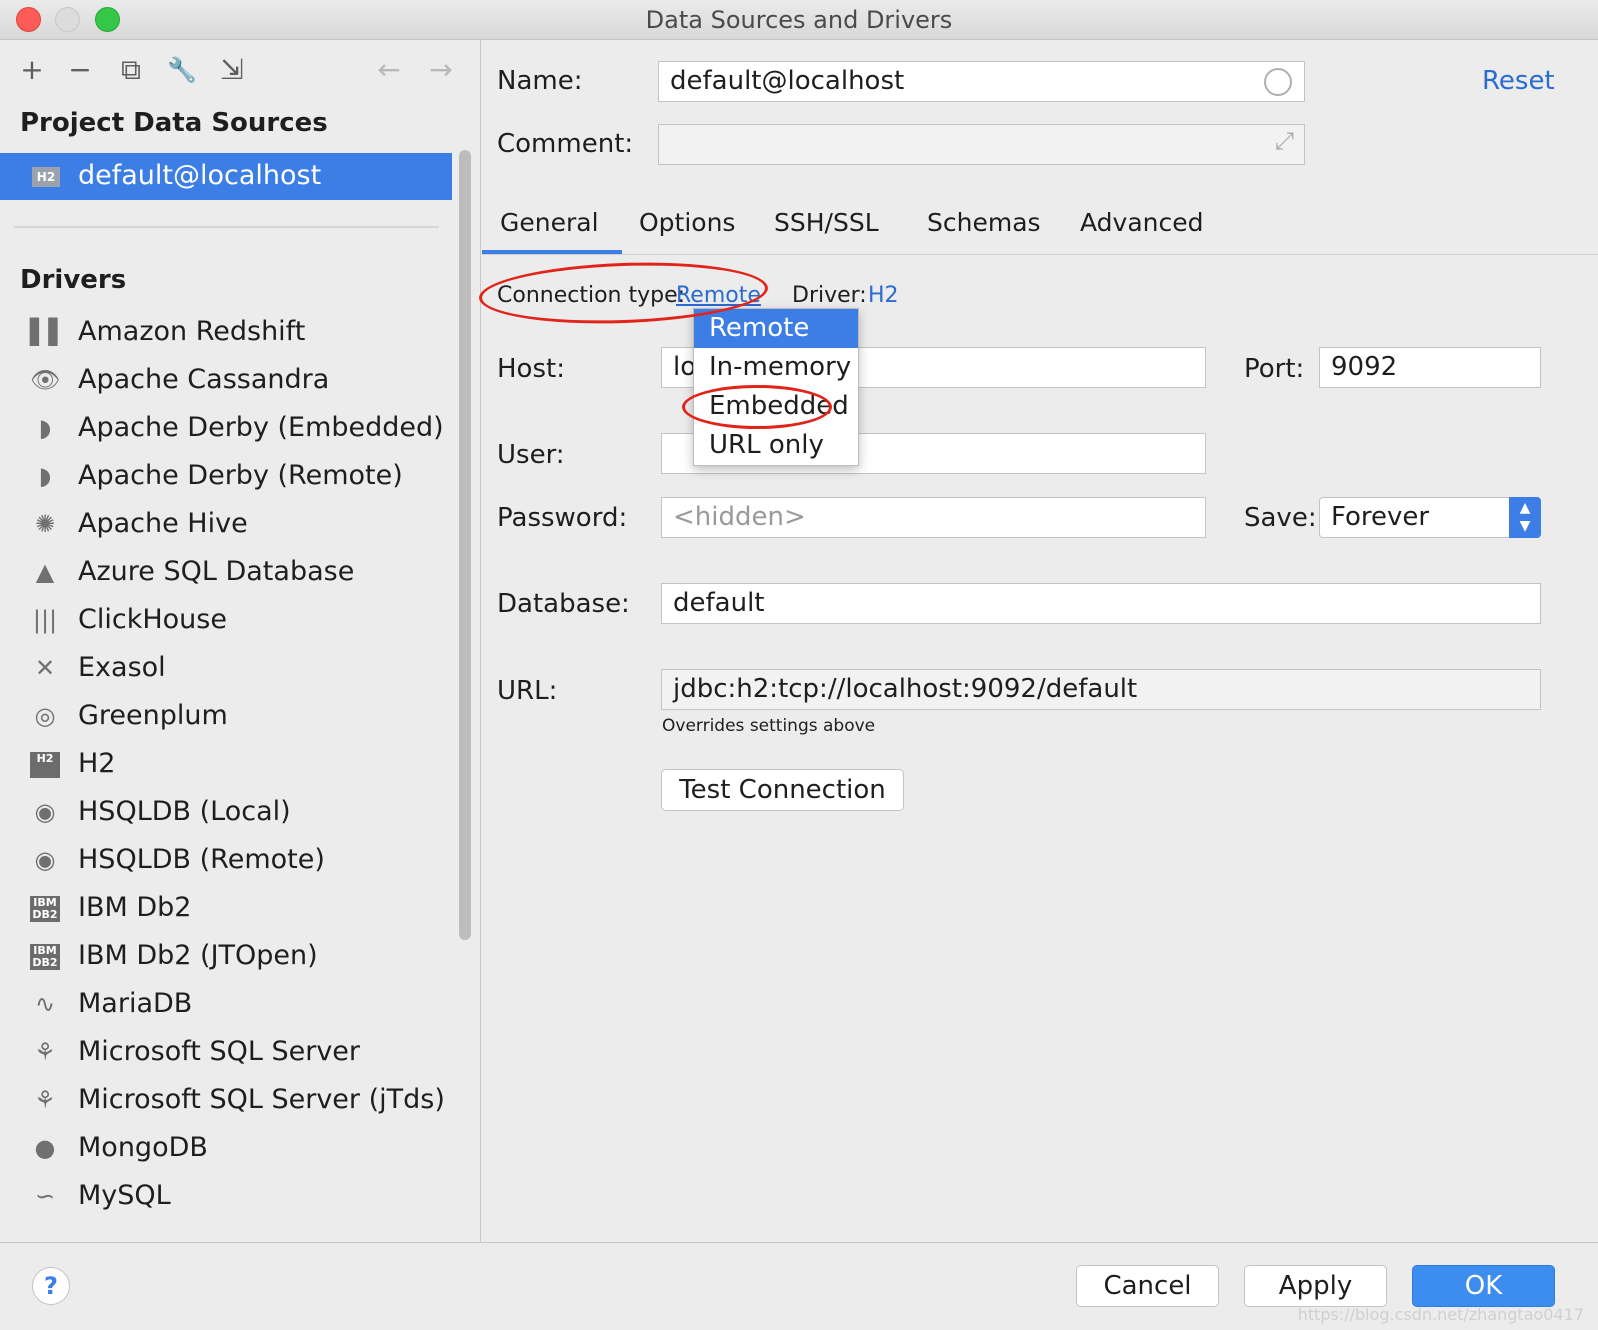 The image size is (1598, 1330). Describe the element at coordinates (226, 1052) in the screenshot. I see `driver-item: ⚘ Microsoft SQL Server` at that location.